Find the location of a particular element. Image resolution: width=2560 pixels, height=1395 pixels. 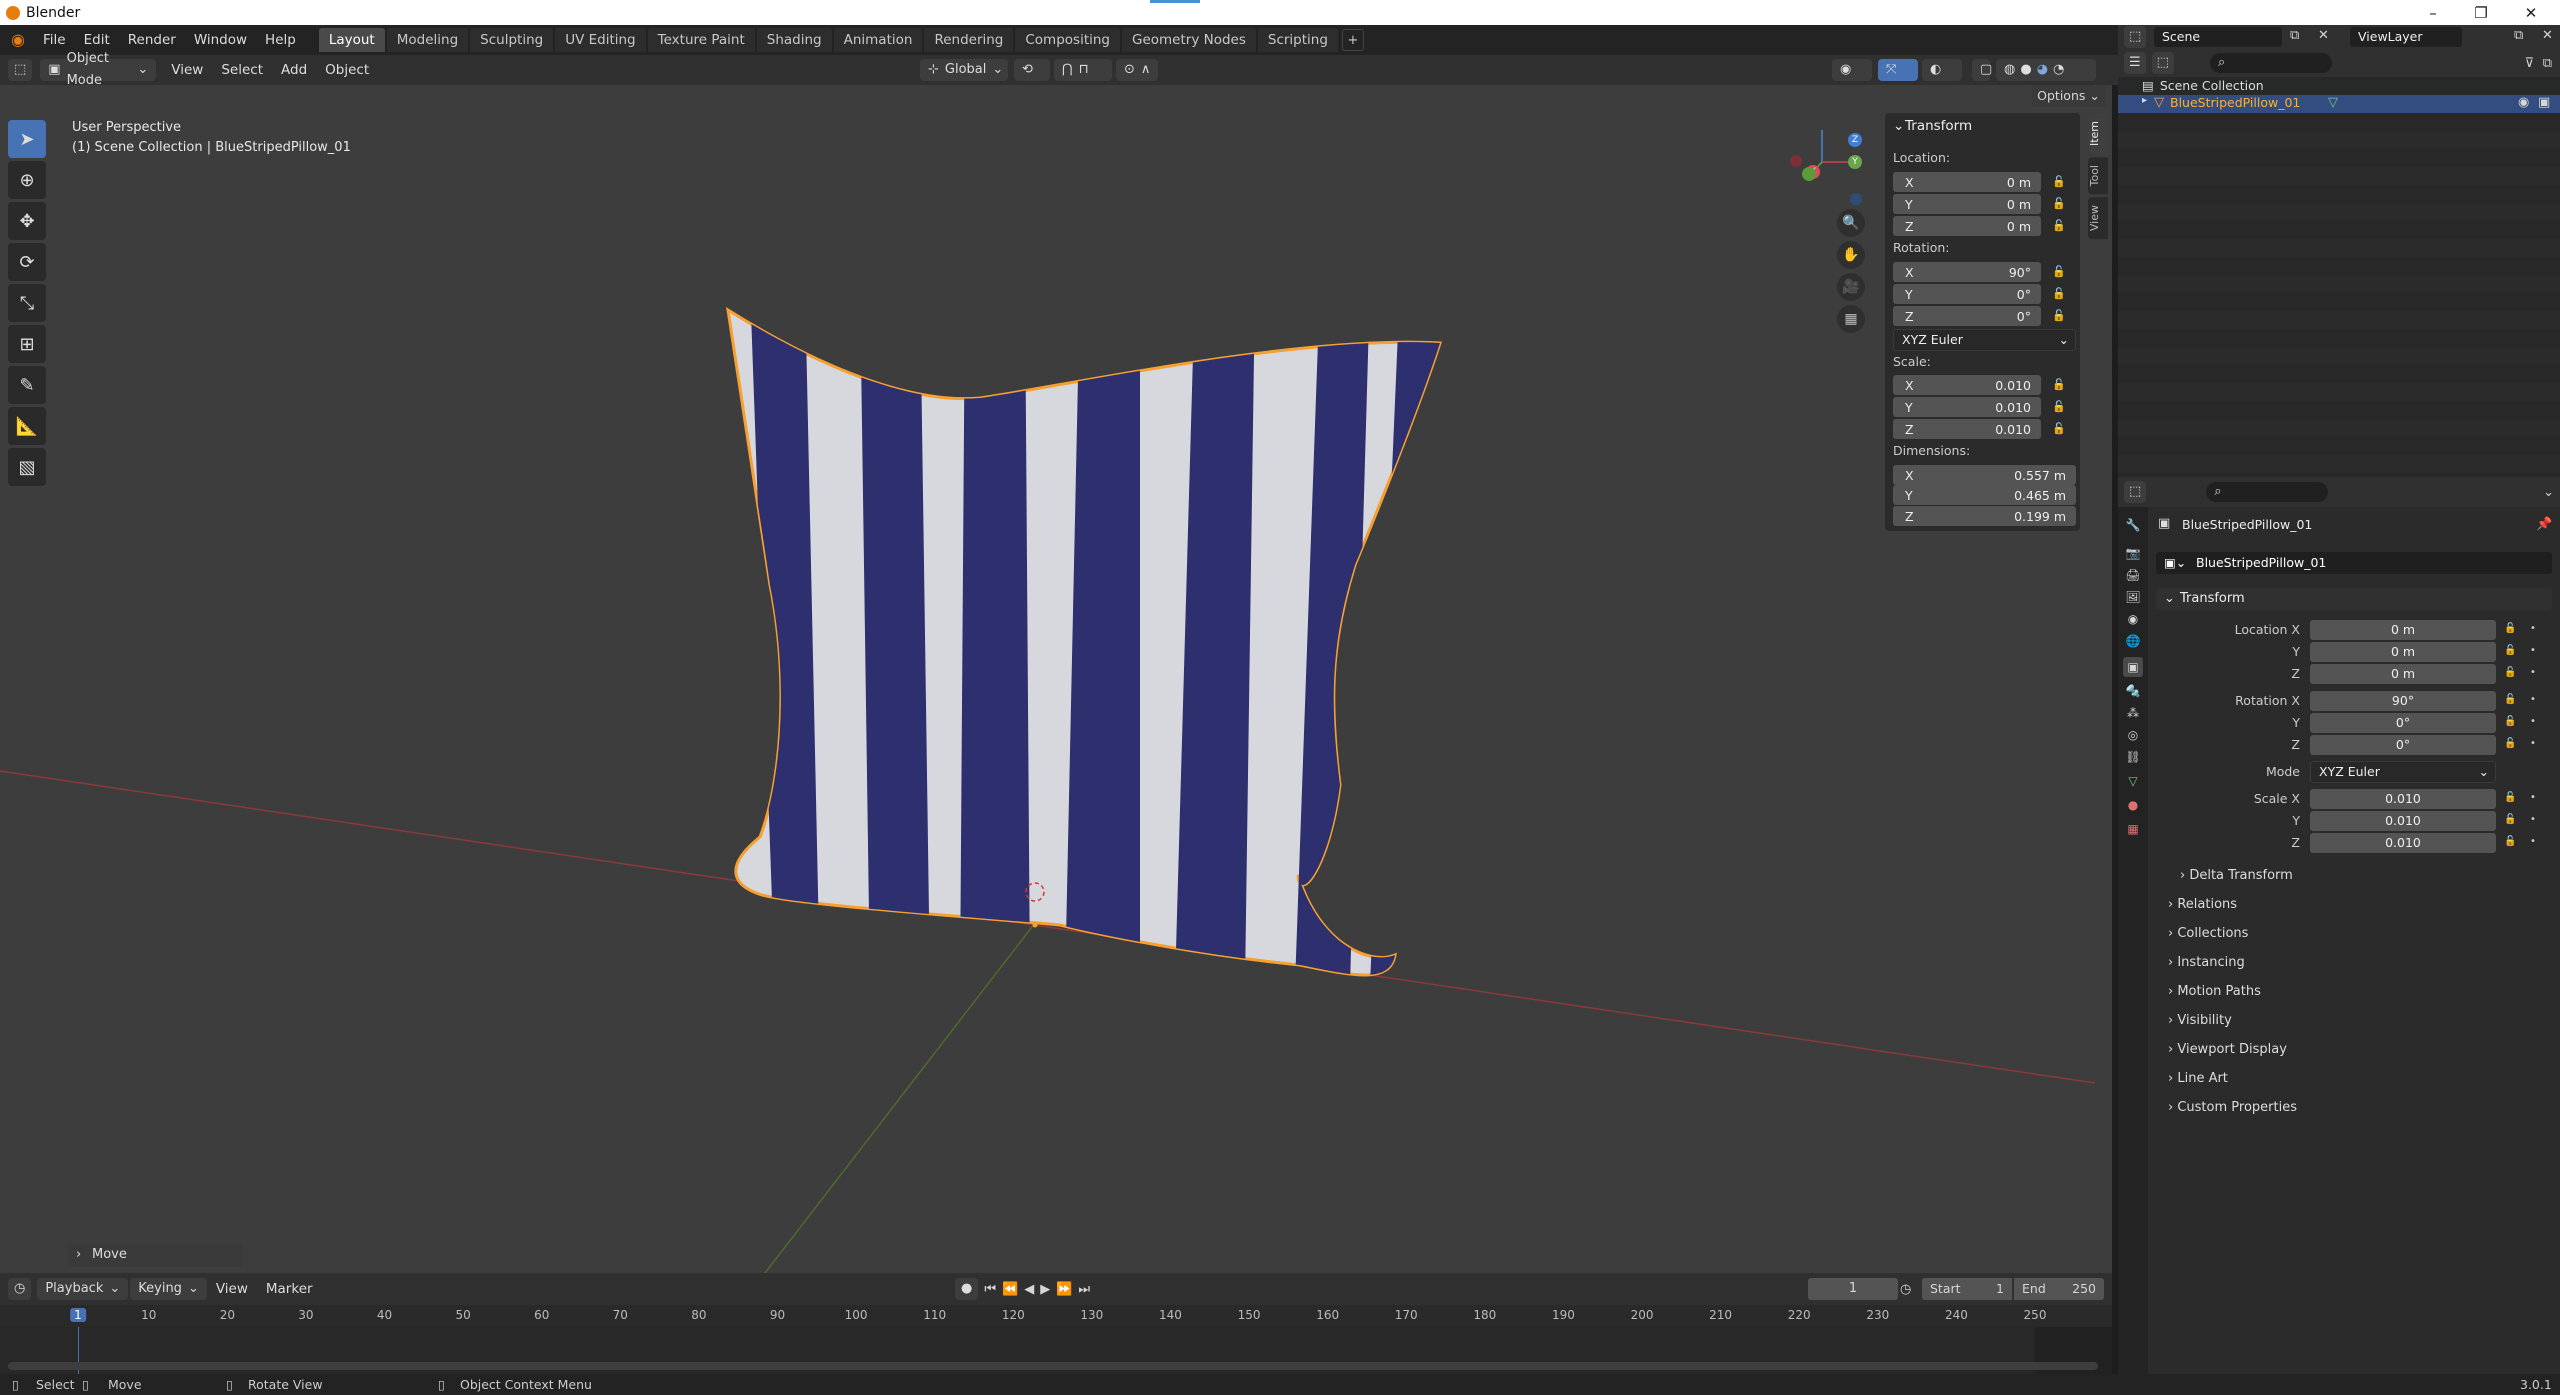

start-frame-field: Start 1 is located at coordinates (1967, 1289).